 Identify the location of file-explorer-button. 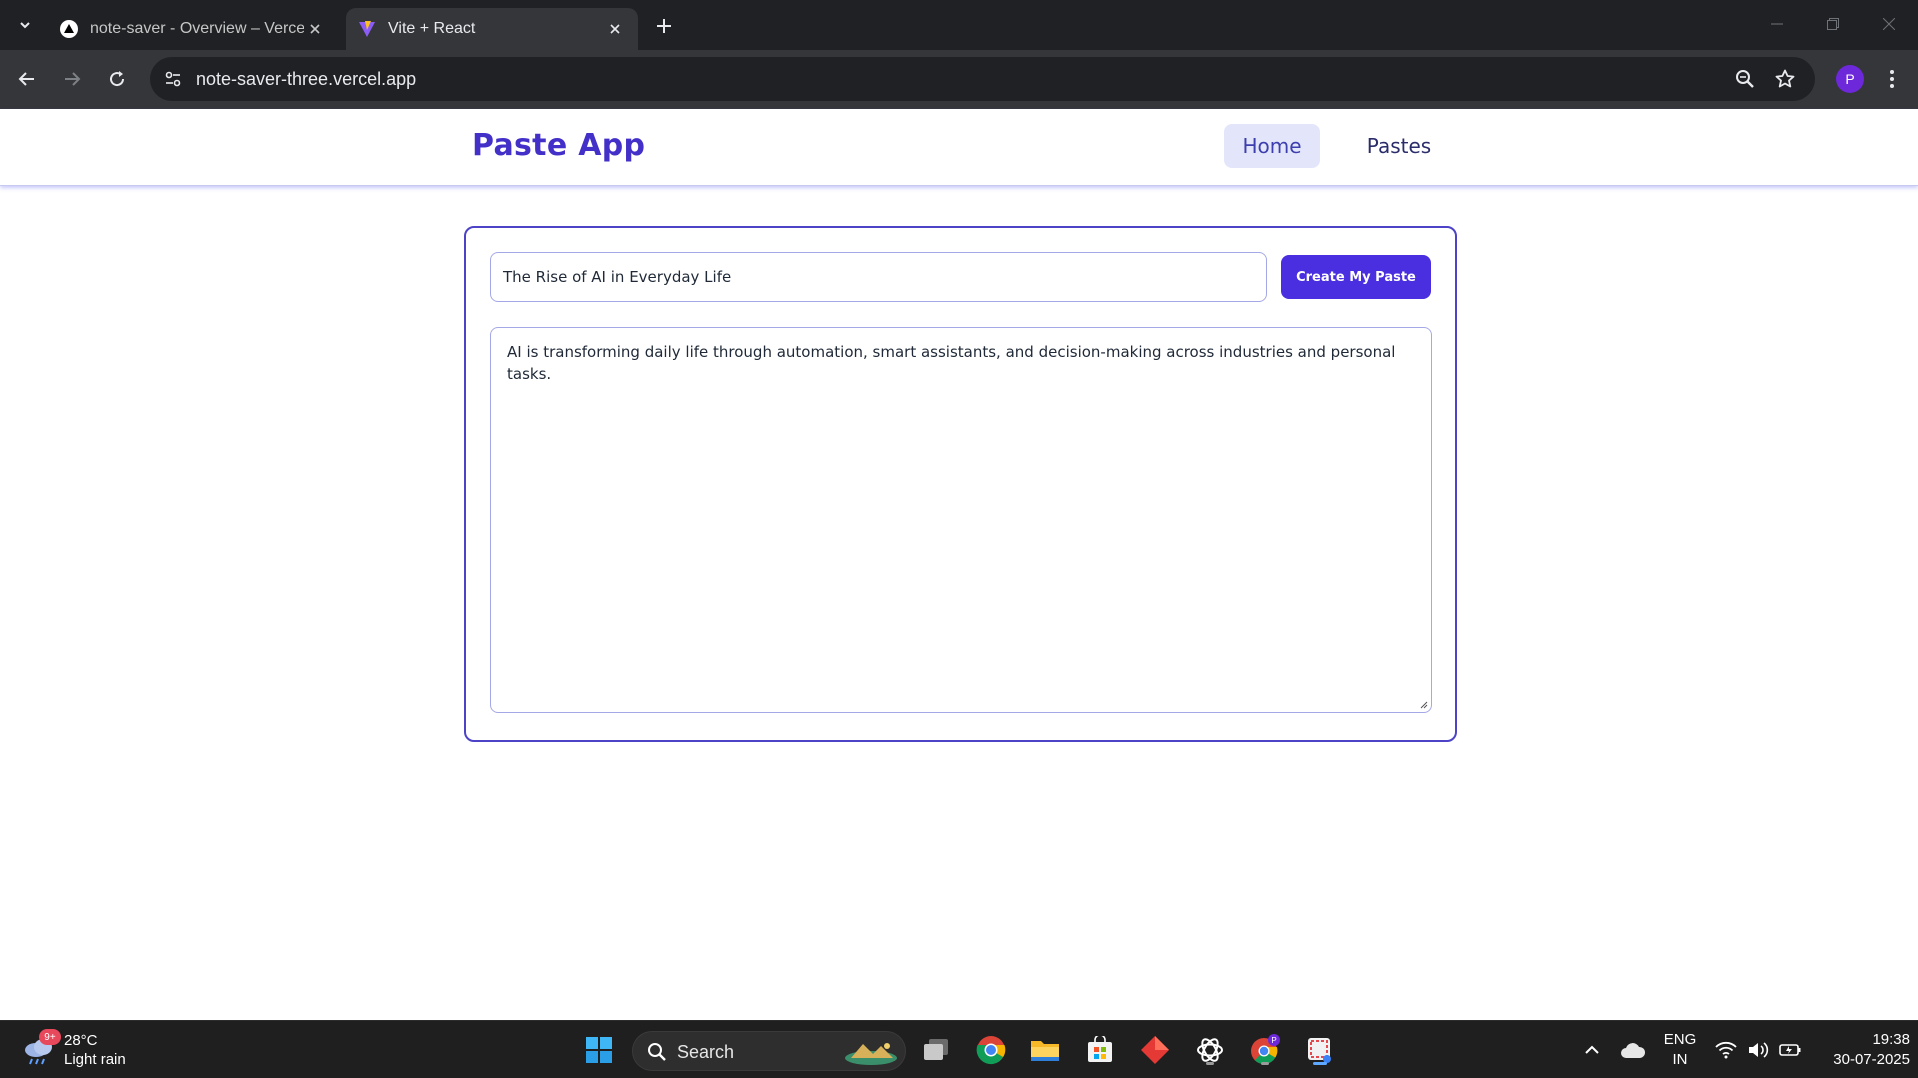
(1045, 1050).